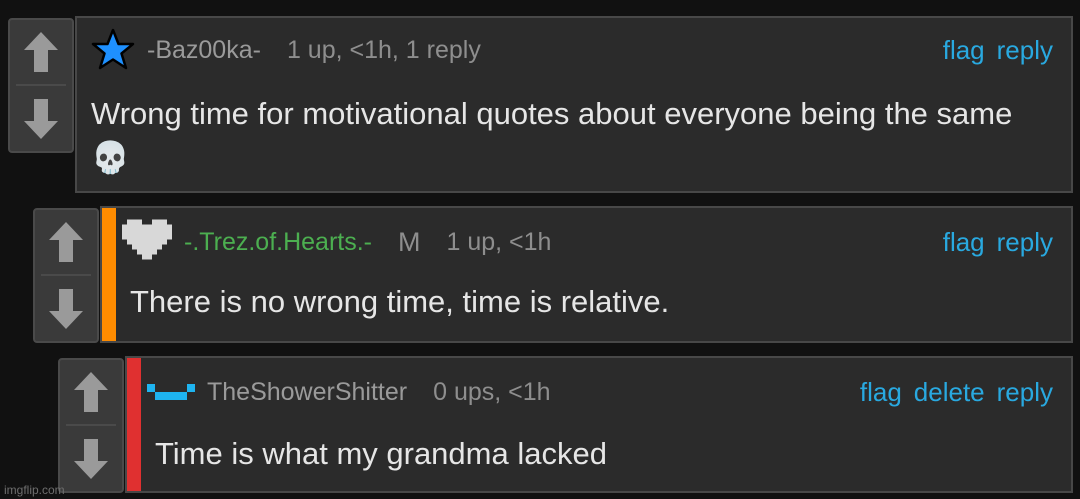 The image size is (1080, 499). I want to click on blue-pixel-face-icon, so click(171, 392).